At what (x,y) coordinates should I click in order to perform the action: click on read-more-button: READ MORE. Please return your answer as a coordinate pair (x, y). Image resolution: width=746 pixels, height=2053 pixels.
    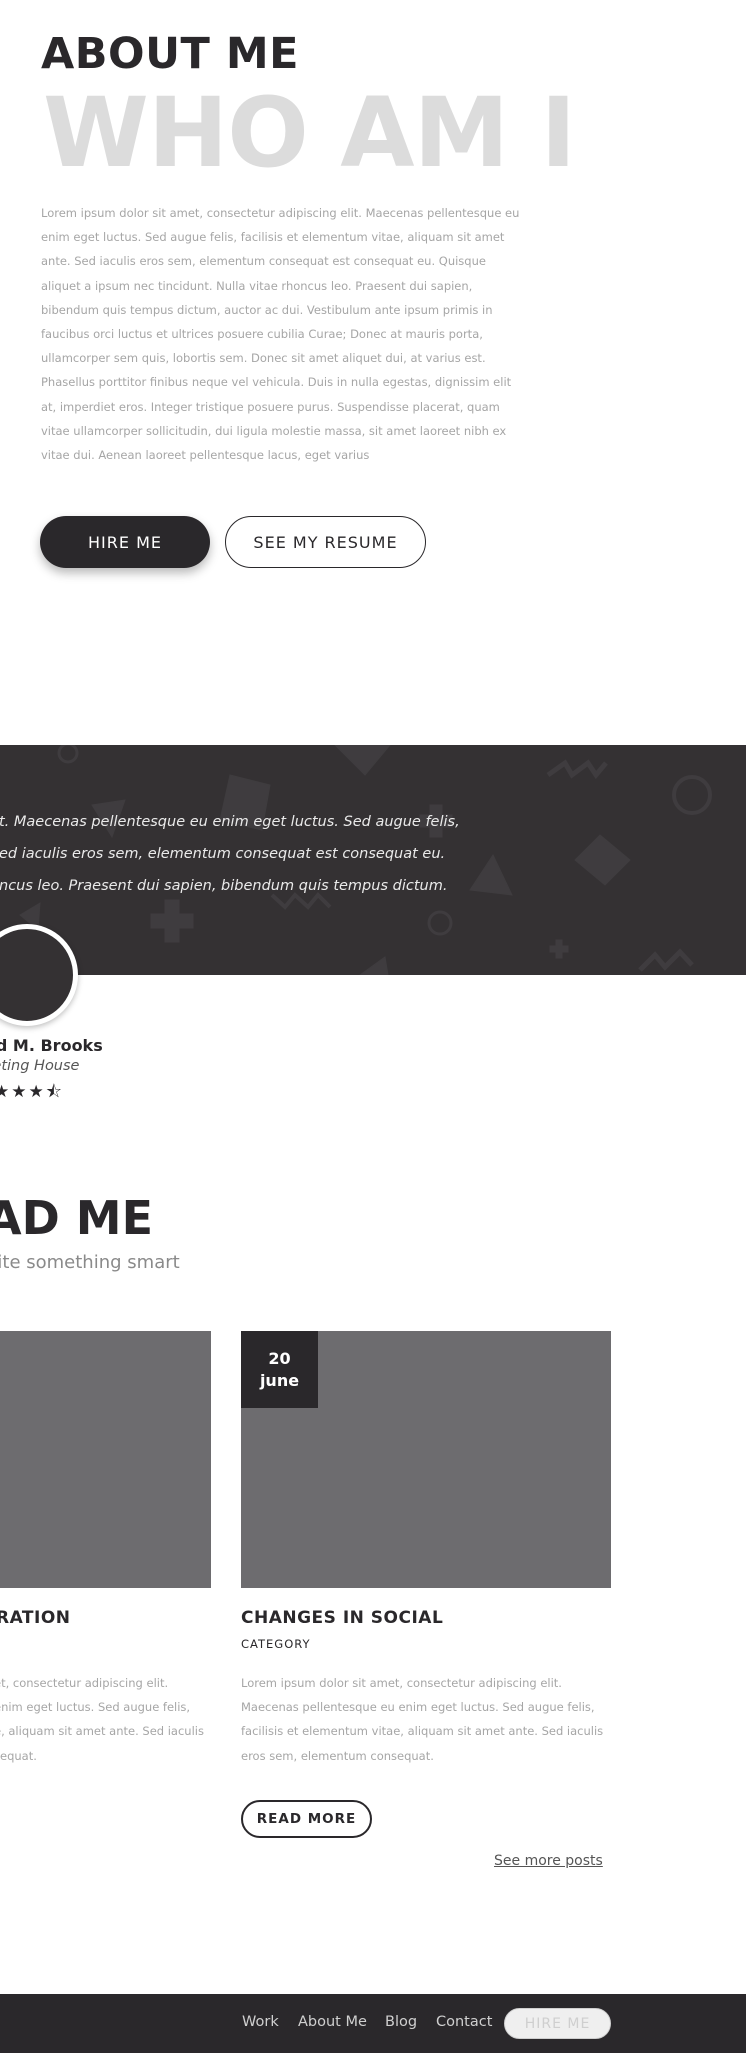
    Looking at the image, I should click on (306, 1819).